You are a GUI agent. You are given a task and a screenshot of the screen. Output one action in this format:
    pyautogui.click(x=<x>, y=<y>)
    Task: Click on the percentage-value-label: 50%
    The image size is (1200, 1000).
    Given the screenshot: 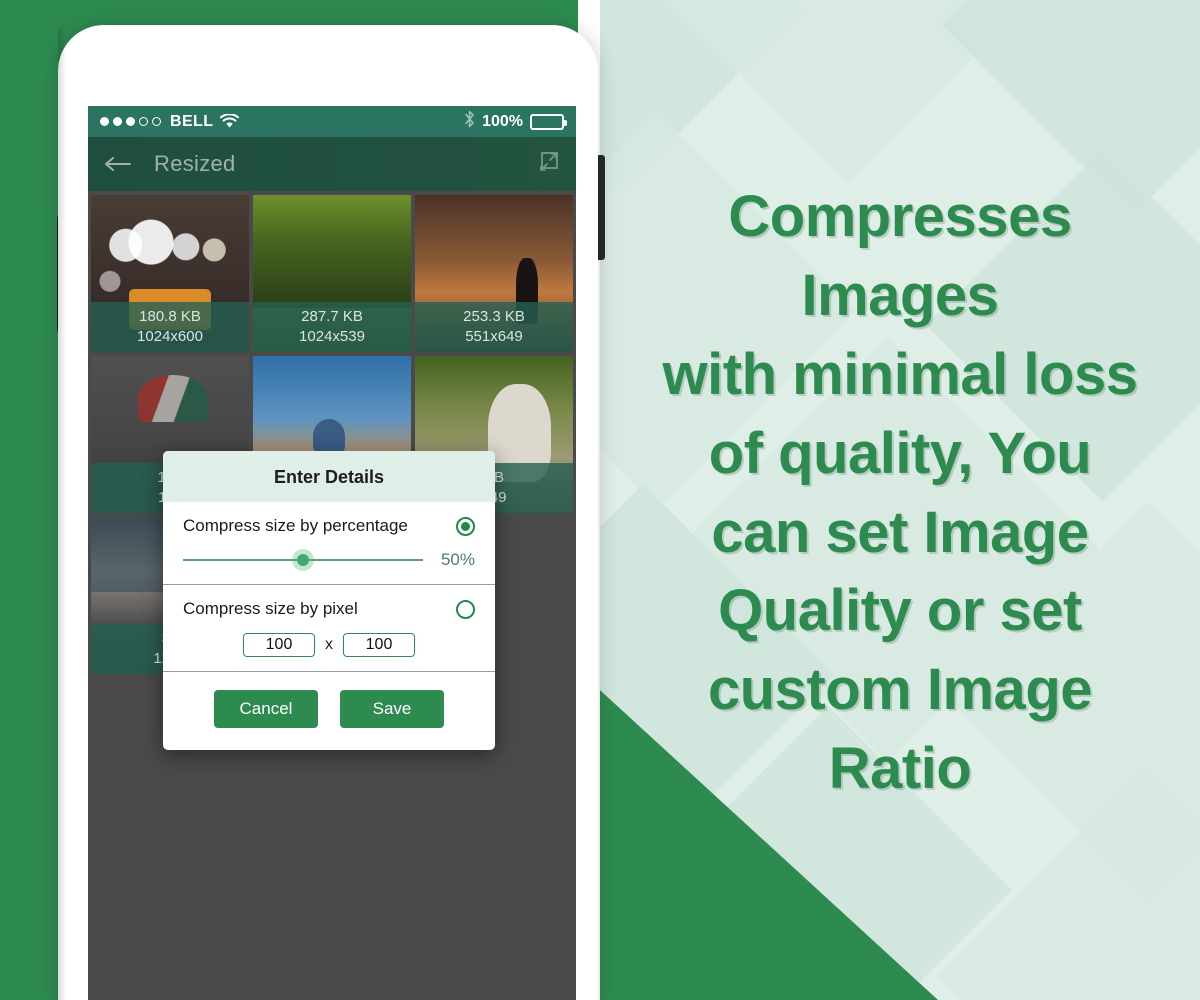 What is the action you would take?
    pyautogui.click(x=457, y=559)
    